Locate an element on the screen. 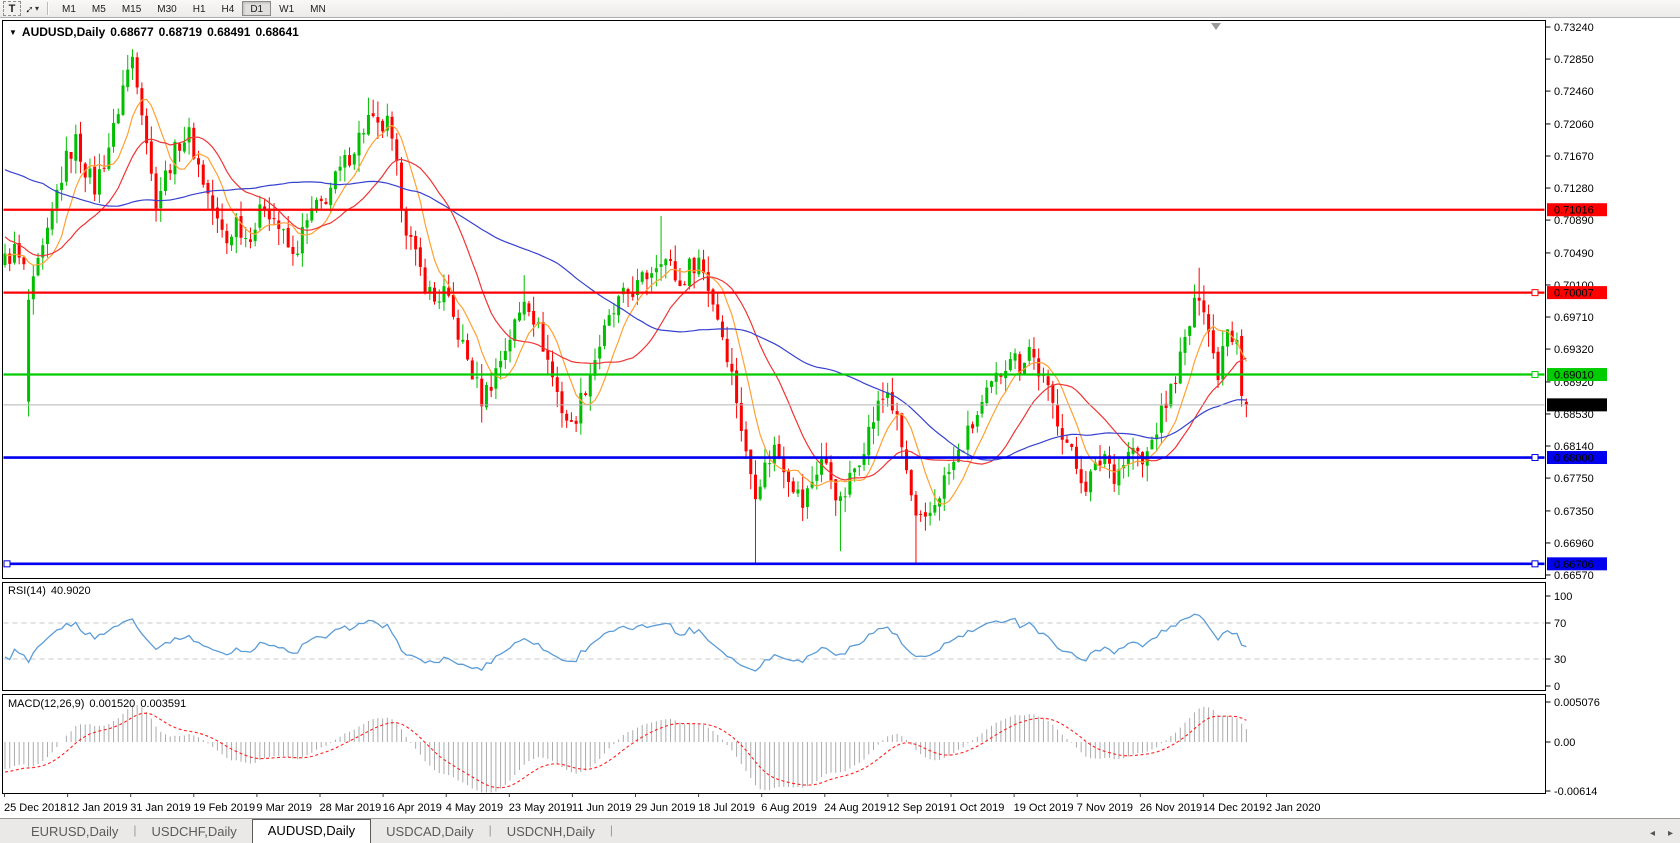 Image resolution: width=1680 pixels, height=843 pixels. timeframe-group: M1 M5 M15 M30 H1 H4 D1 W1 MN is located at coordinates (194, 8).